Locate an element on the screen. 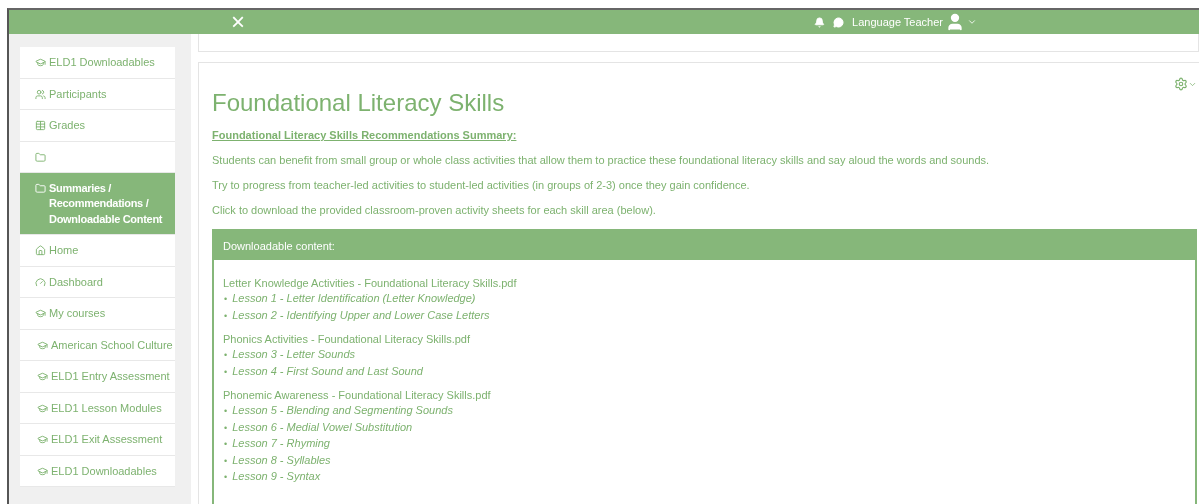  close-button: × is located at coordinates (238, 22).